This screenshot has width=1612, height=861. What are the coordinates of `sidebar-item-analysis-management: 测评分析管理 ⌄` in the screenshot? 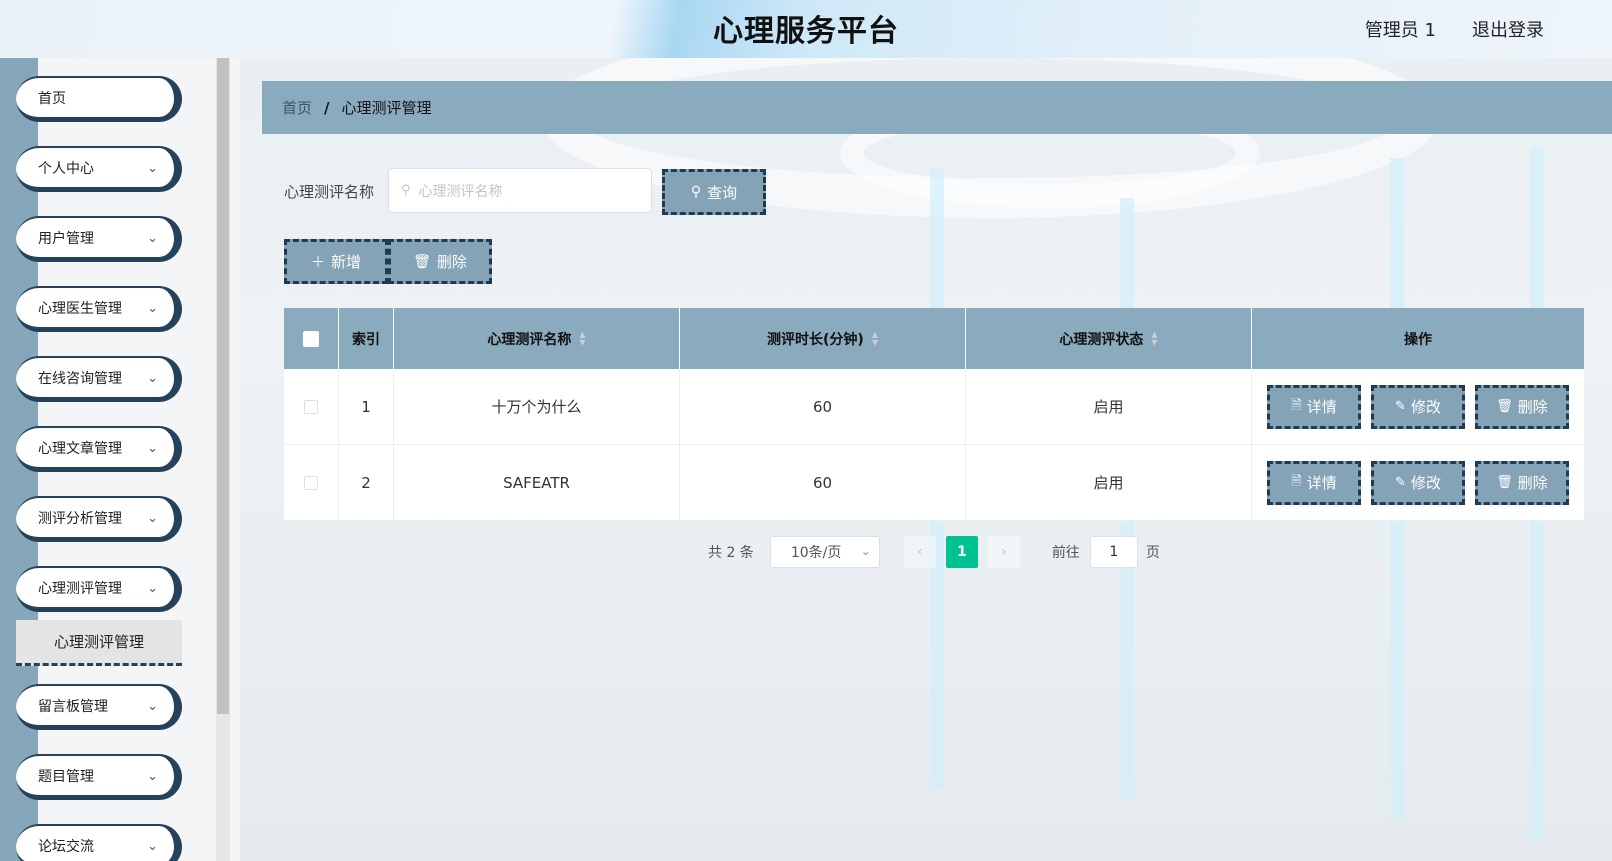 It's located at (99, 519).